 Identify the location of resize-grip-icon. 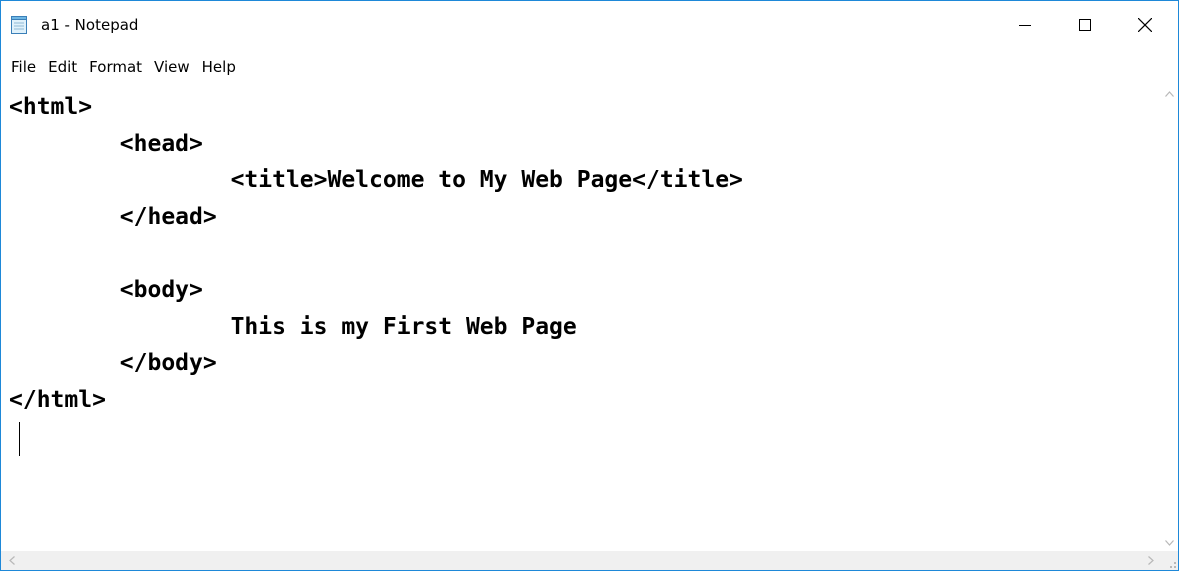
(1173, 565).